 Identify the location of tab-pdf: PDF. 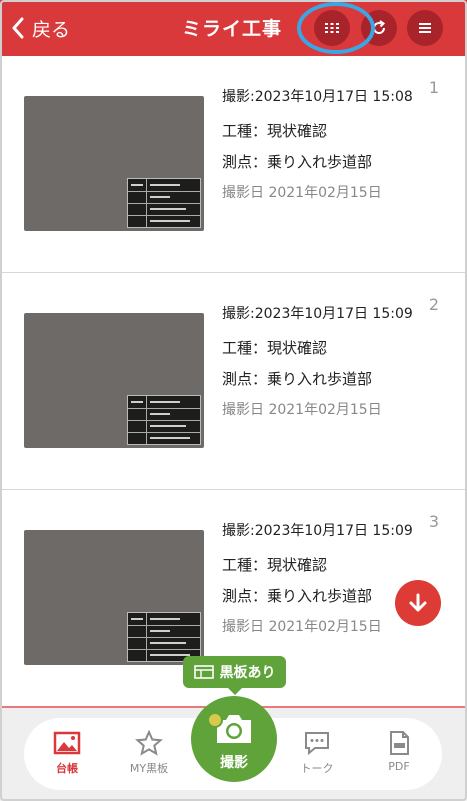
(399, 751).